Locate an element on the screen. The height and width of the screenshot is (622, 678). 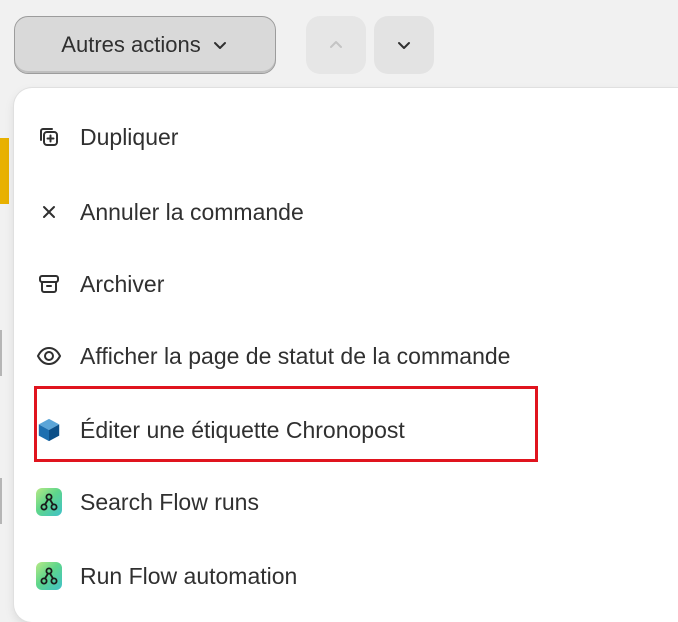
more-actions-button: Autres actions is located at coordinates (145, 45).